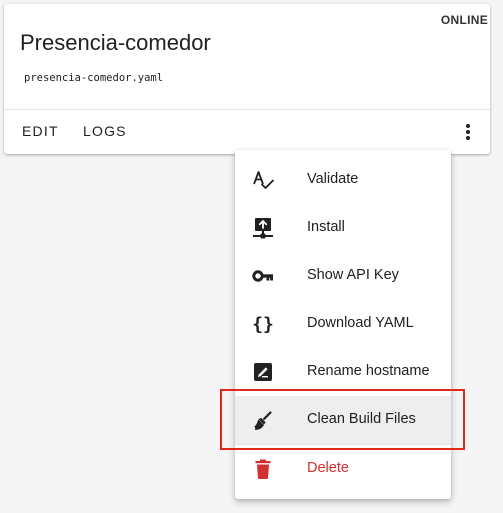 The height and width of the screenshot is (513, 503). I want to click on menu-item-label: Rename hostname, so click(368, 371).